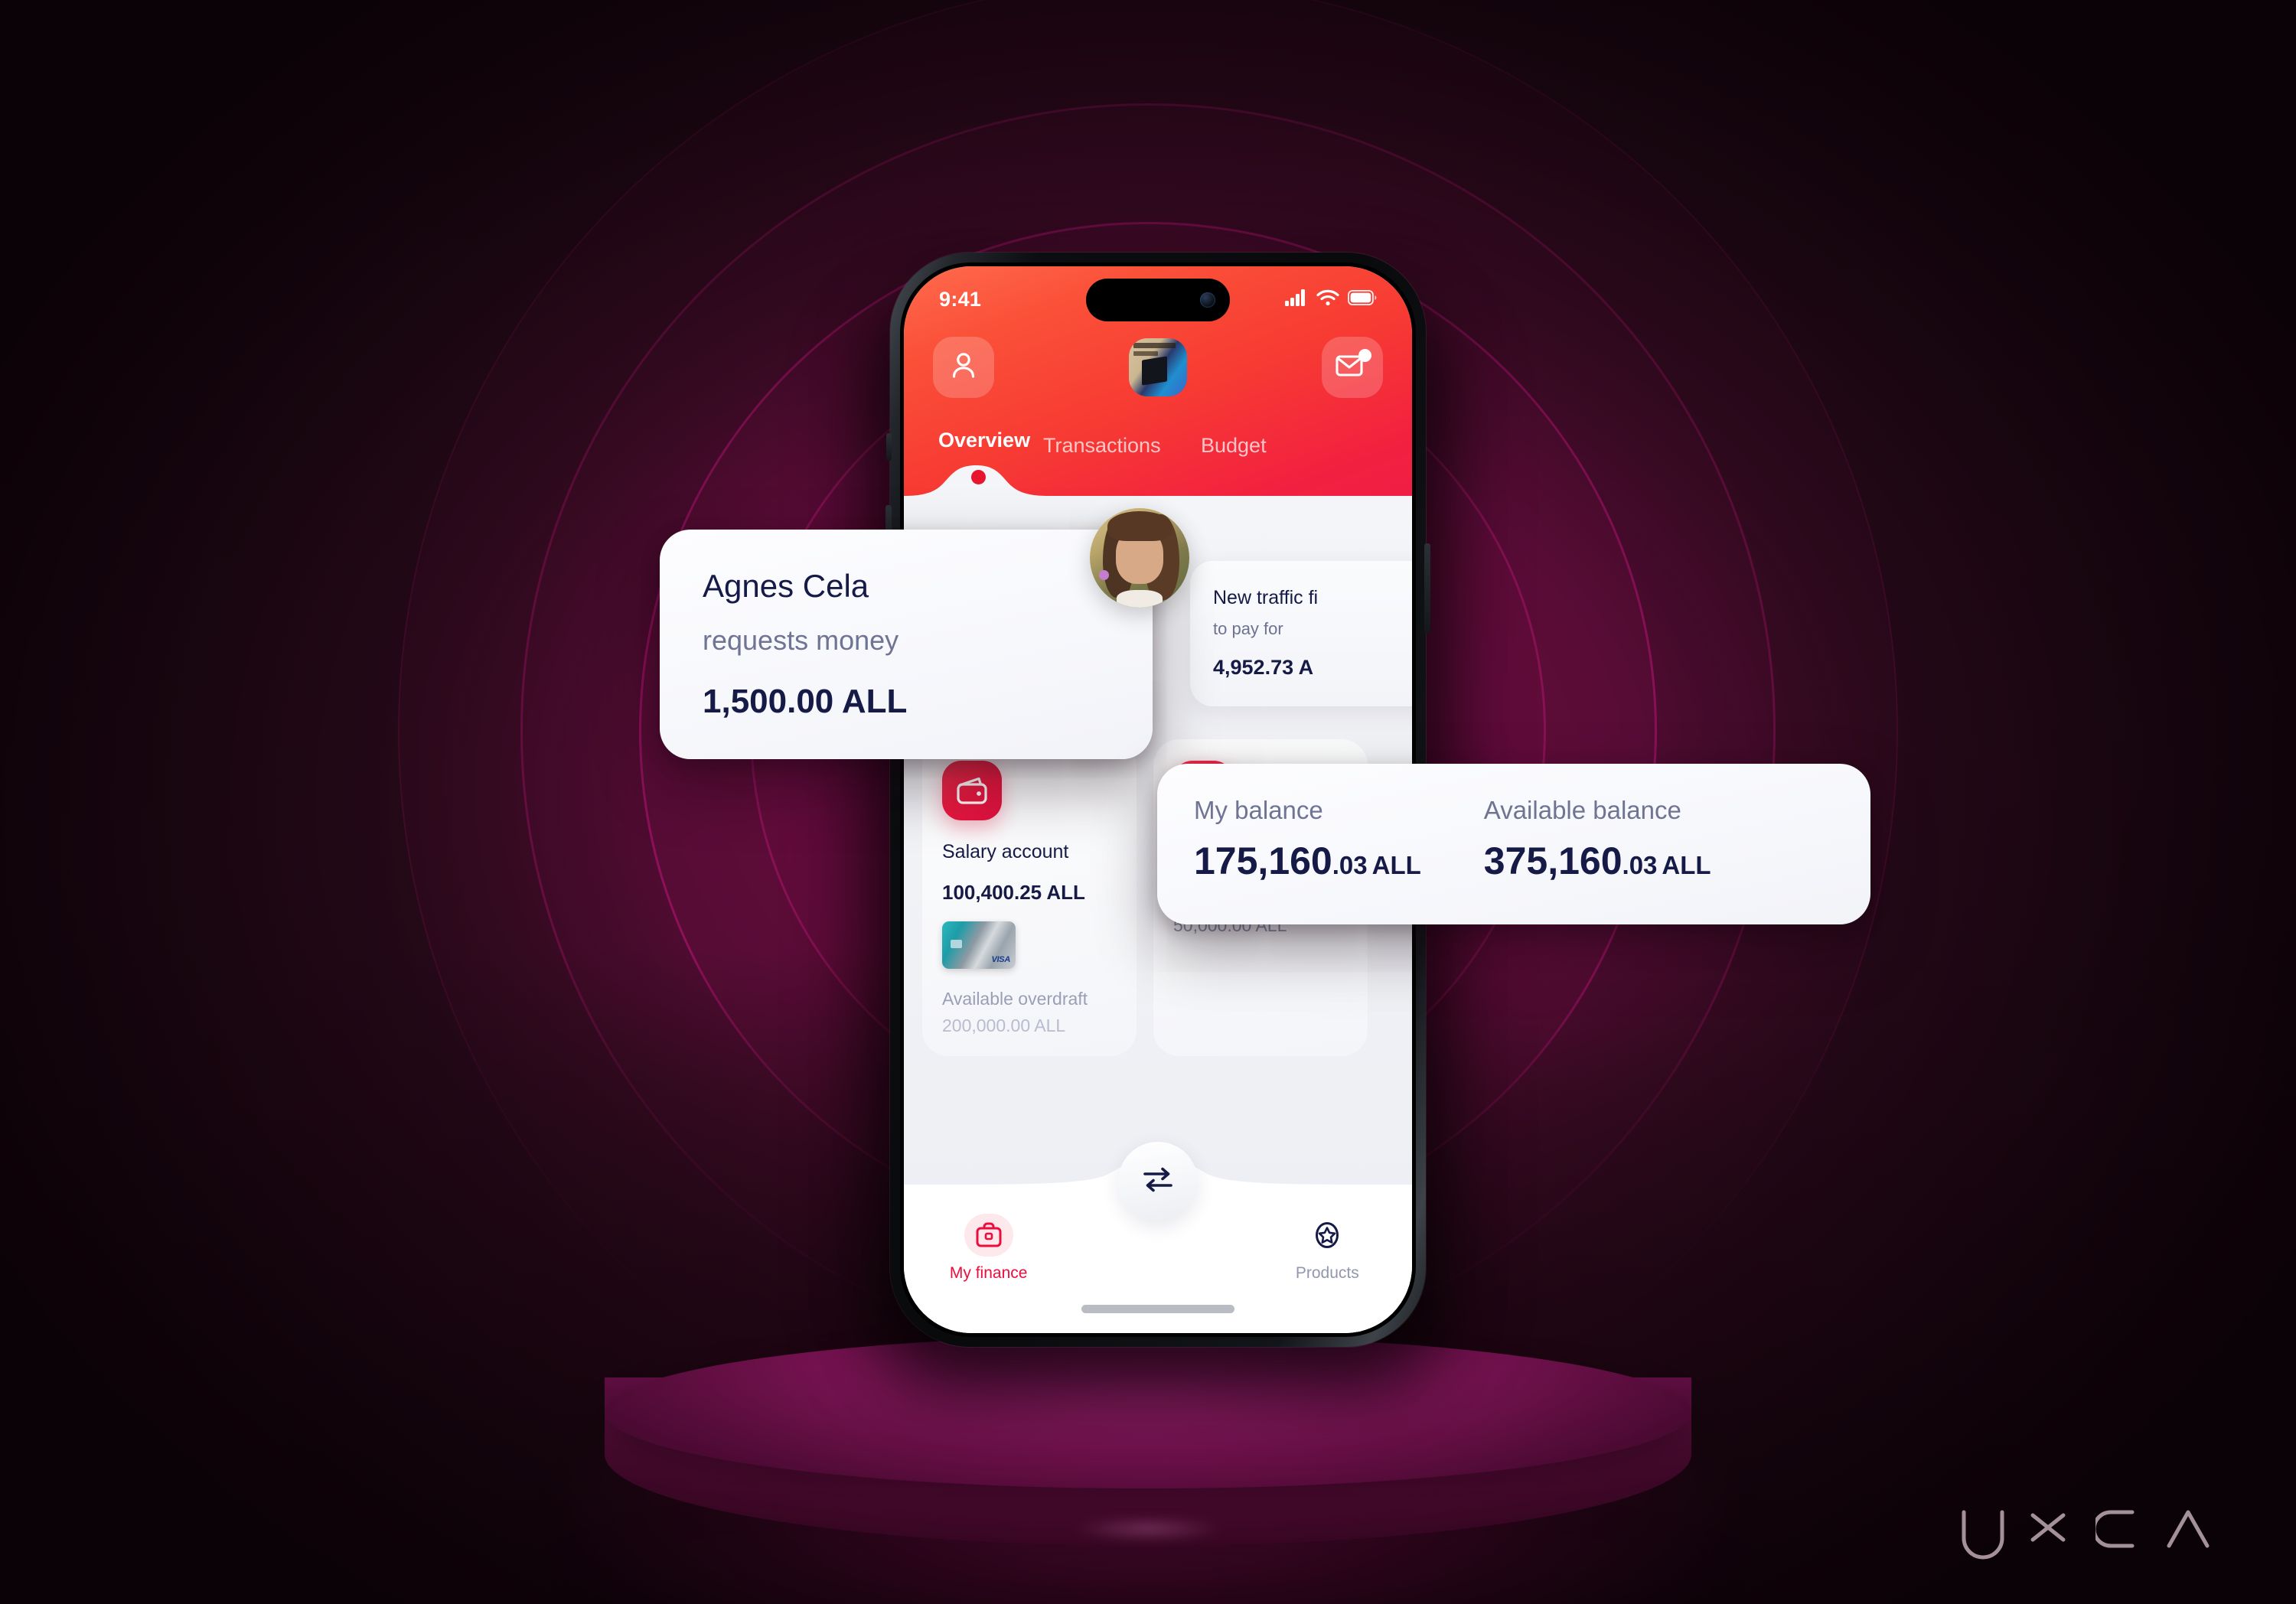 The image size is (2296, 1604). What do you see at coordinates (1207, 300) in the screenshot?
I see `front-camera-icon` at bounding box center [1207, 300].